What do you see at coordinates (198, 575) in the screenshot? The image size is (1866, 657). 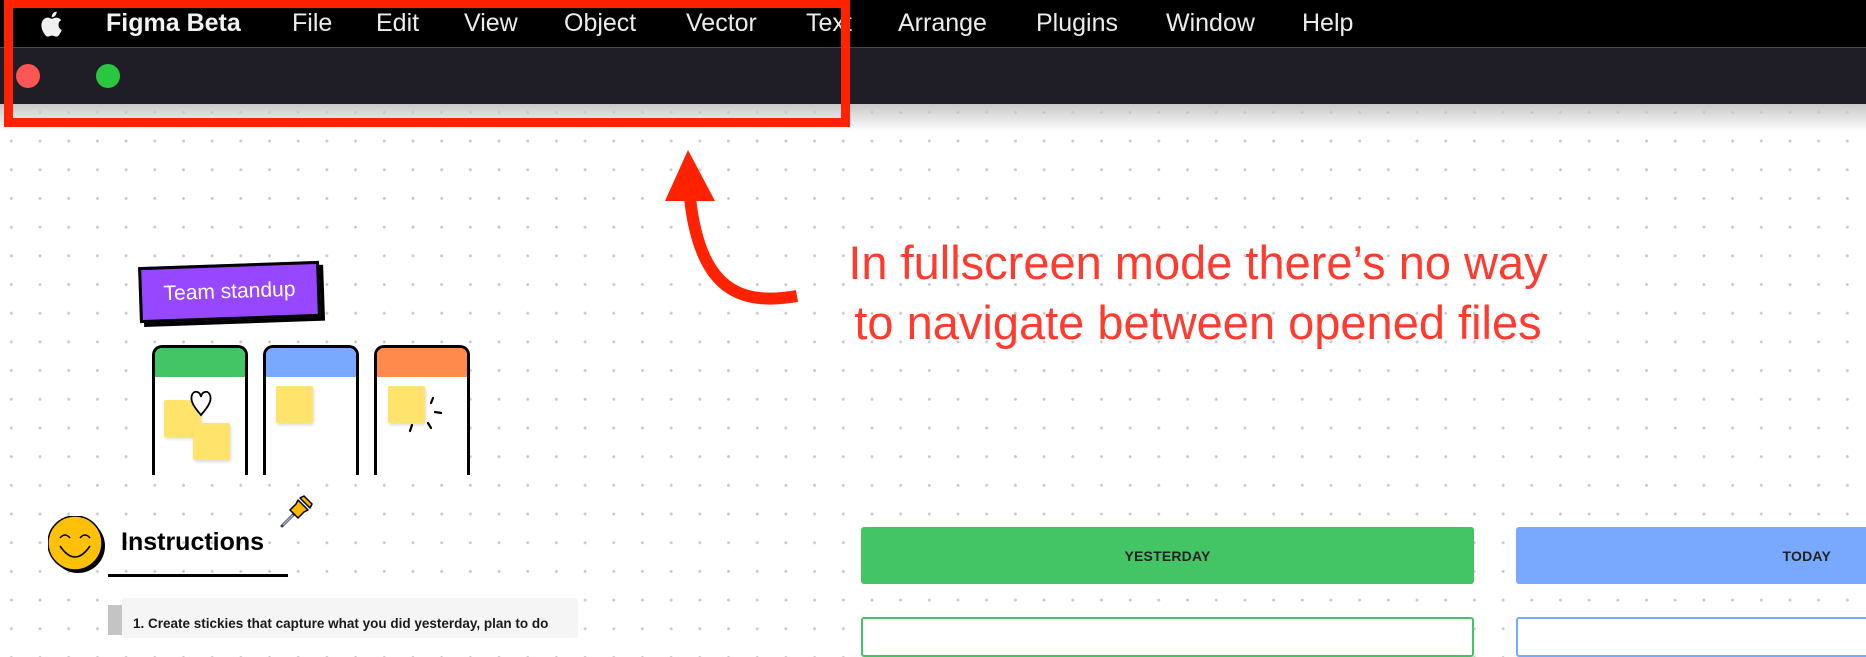 I see `instructions-underline` at bounding box center [198, 575].